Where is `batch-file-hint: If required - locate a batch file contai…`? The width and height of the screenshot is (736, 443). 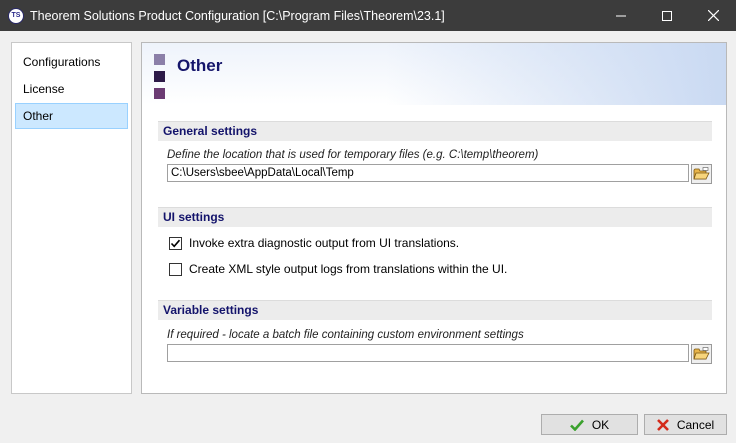
batch-file-hint: If required - locate a batch file contai… is located at coordinates (345, 335).